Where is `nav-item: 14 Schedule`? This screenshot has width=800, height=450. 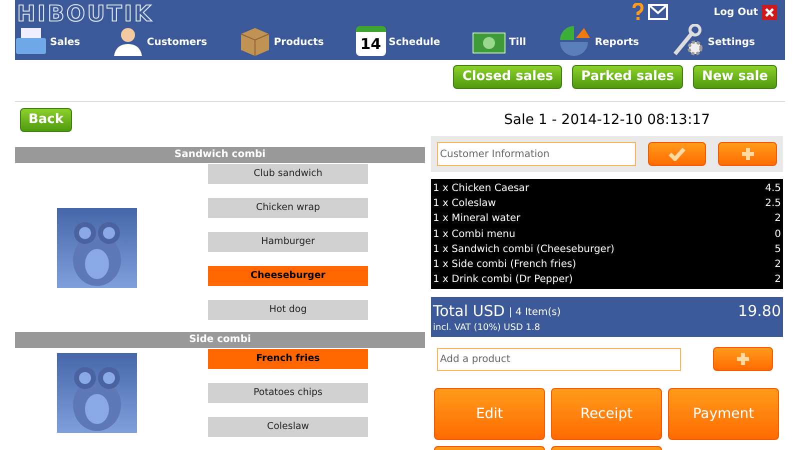 nav-item: 14 Schedule is located at coordinates (398, 40).